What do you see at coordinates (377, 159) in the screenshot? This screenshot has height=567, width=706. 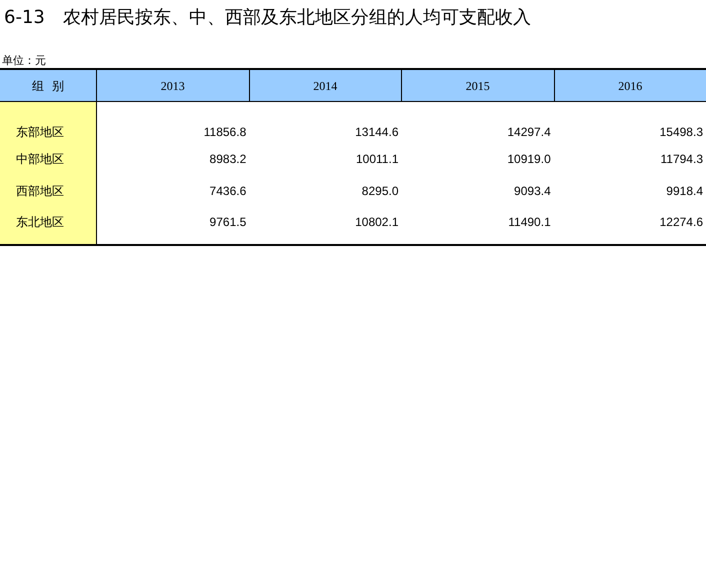 I see `table-cell-text: 10011.1` at bounding box center [377, 159].